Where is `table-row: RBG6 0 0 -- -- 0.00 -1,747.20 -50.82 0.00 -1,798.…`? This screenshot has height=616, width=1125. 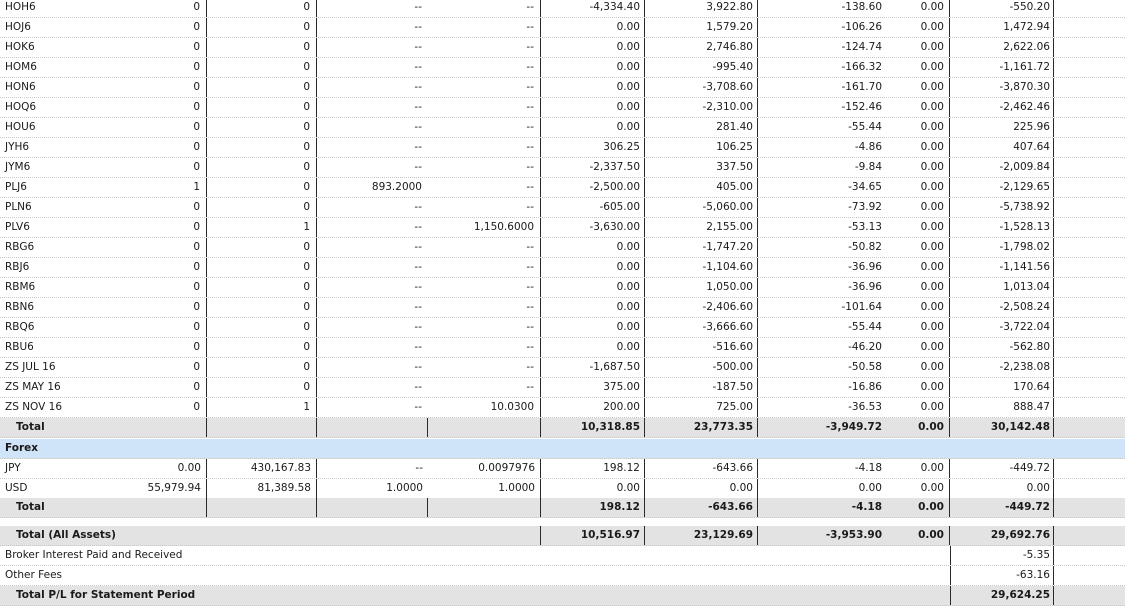 table-row: RBG6 0 0 -- -- 0.00 -1,747.20 -50.82 0.00 -1,798.… is located at coordinates (562, 248).